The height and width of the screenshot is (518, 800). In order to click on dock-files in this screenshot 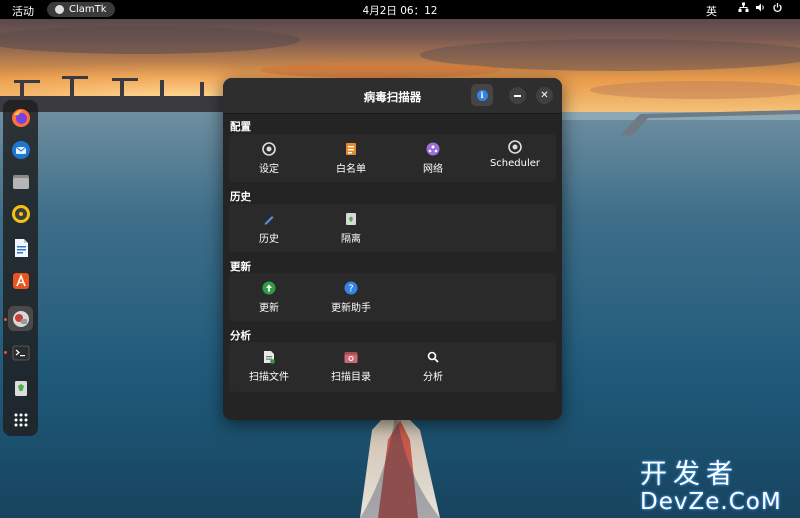, I will do `click(20, 181)`.